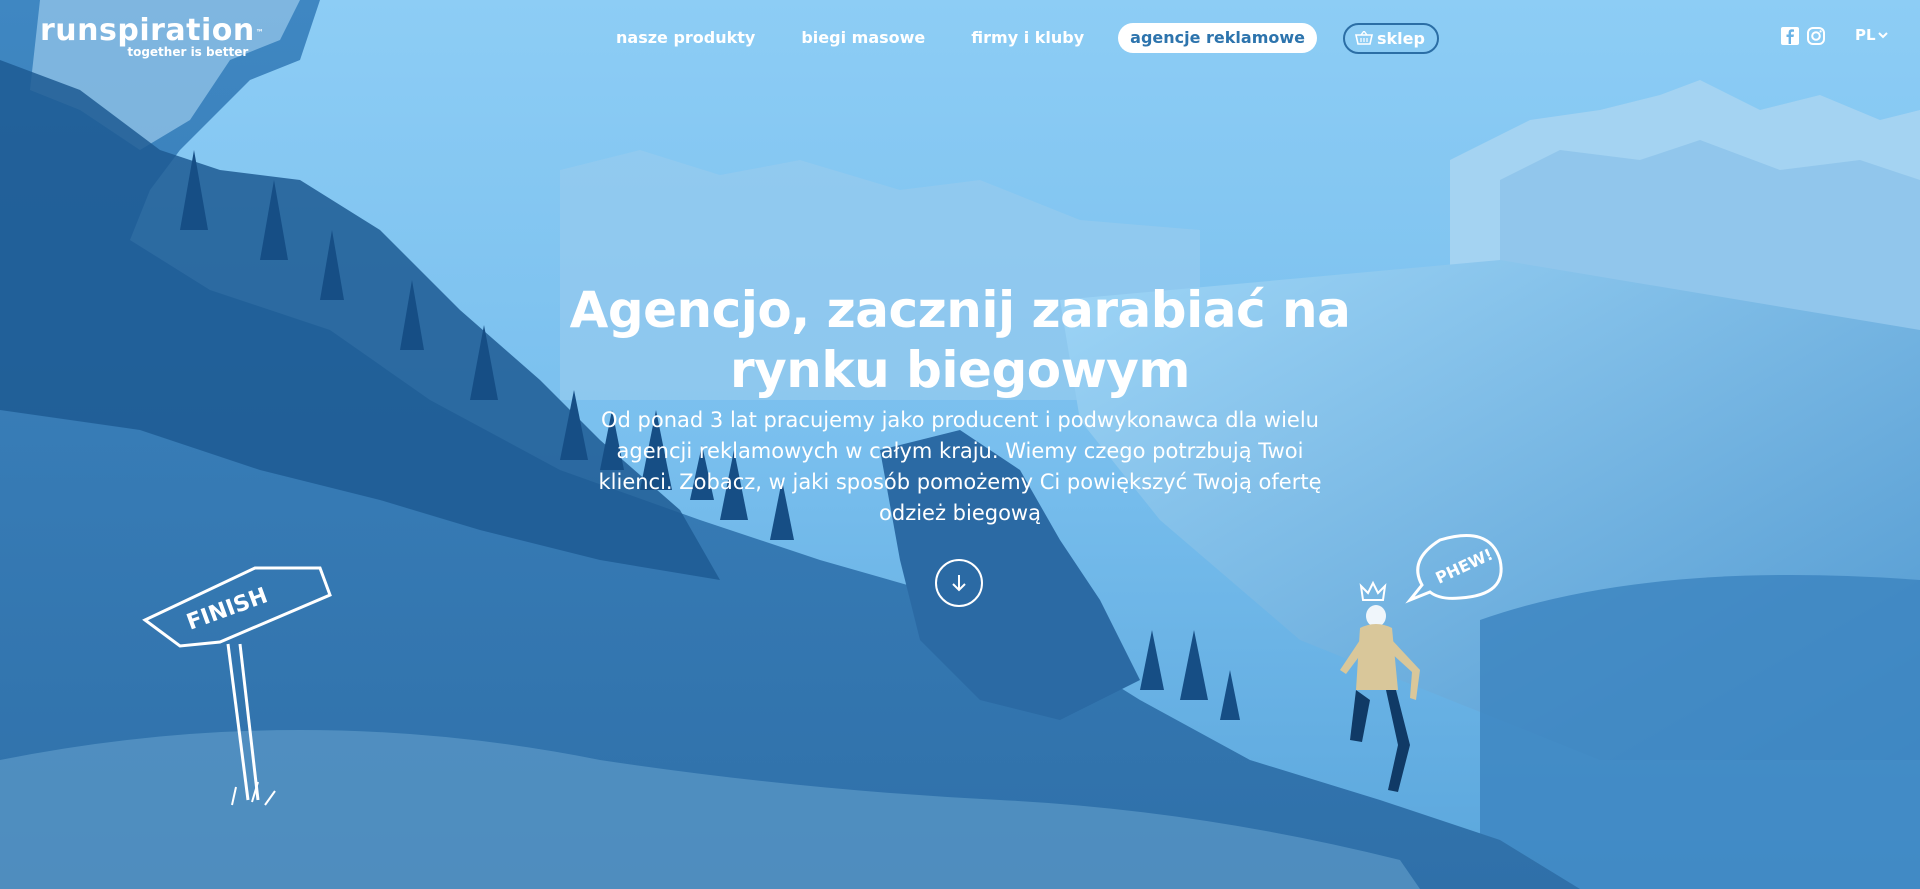 This screenshot has width=1920, height=889. Describe the element at coordinates (228, 609) in the screenshot. I see `finish-sign-text: FINISH` at that location.